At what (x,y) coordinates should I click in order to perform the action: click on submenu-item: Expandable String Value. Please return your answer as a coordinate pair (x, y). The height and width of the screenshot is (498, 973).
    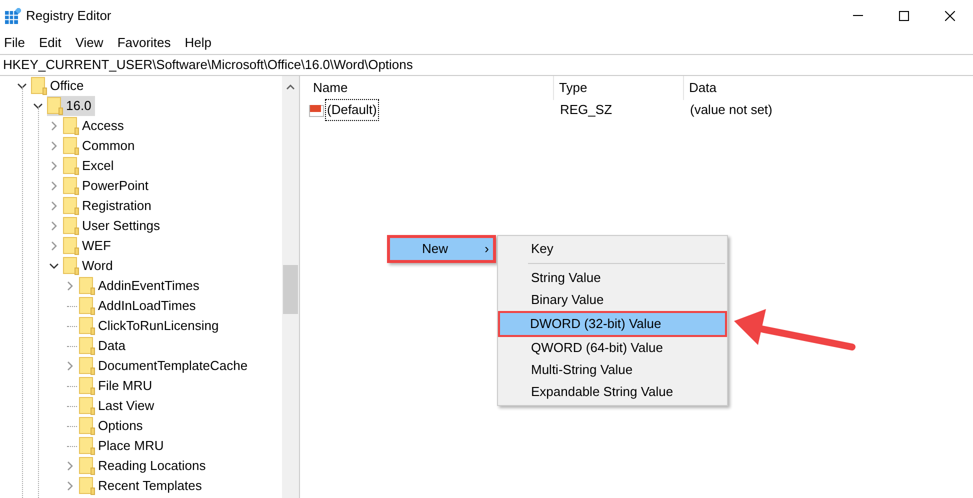
    Looking at the image, I should click on (612, 392).